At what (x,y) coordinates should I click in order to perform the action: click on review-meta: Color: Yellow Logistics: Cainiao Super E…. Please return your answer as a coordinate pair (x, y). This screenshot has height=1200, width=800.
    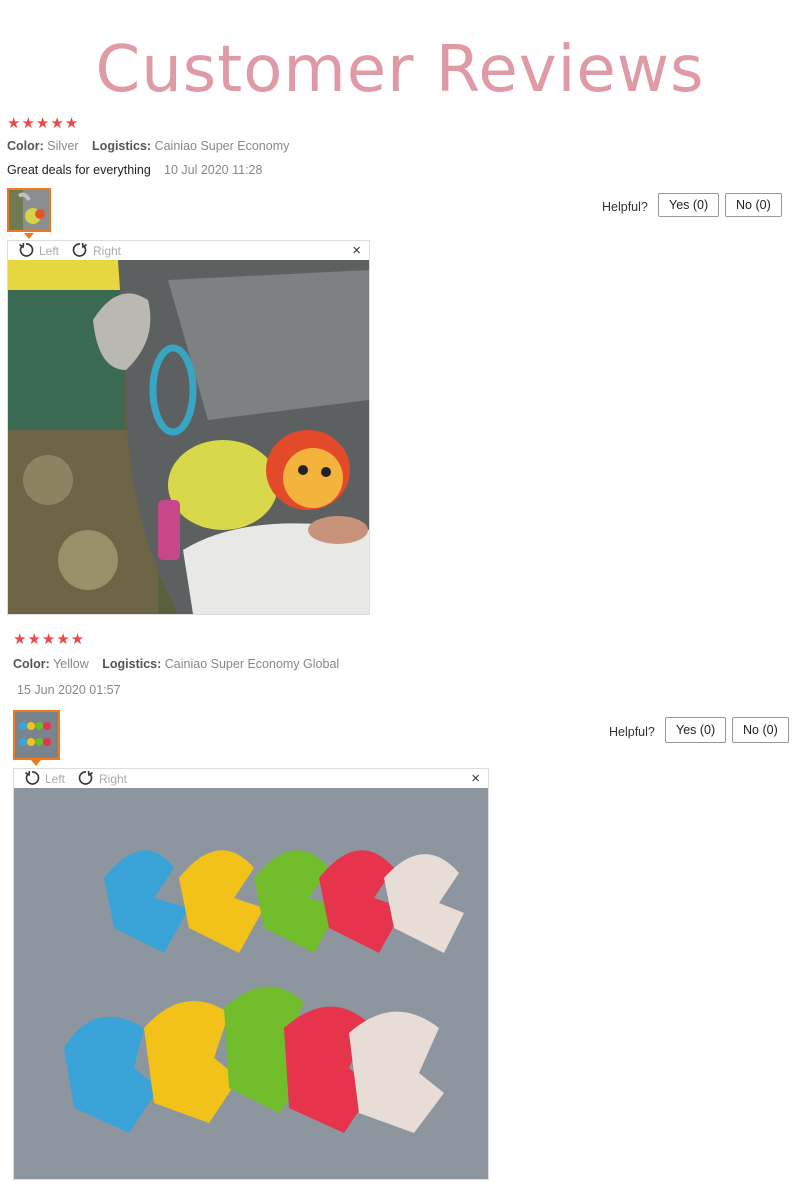
    Looking at the image, I should click on (181, 664).